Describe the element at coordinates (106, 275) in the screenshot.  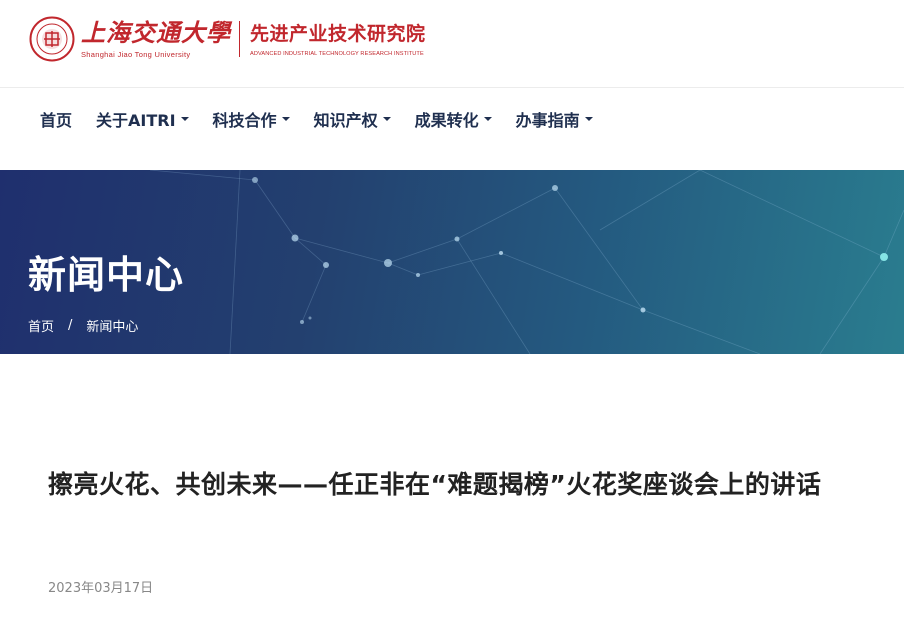
I see `page-title: 新闻中心` at that location.